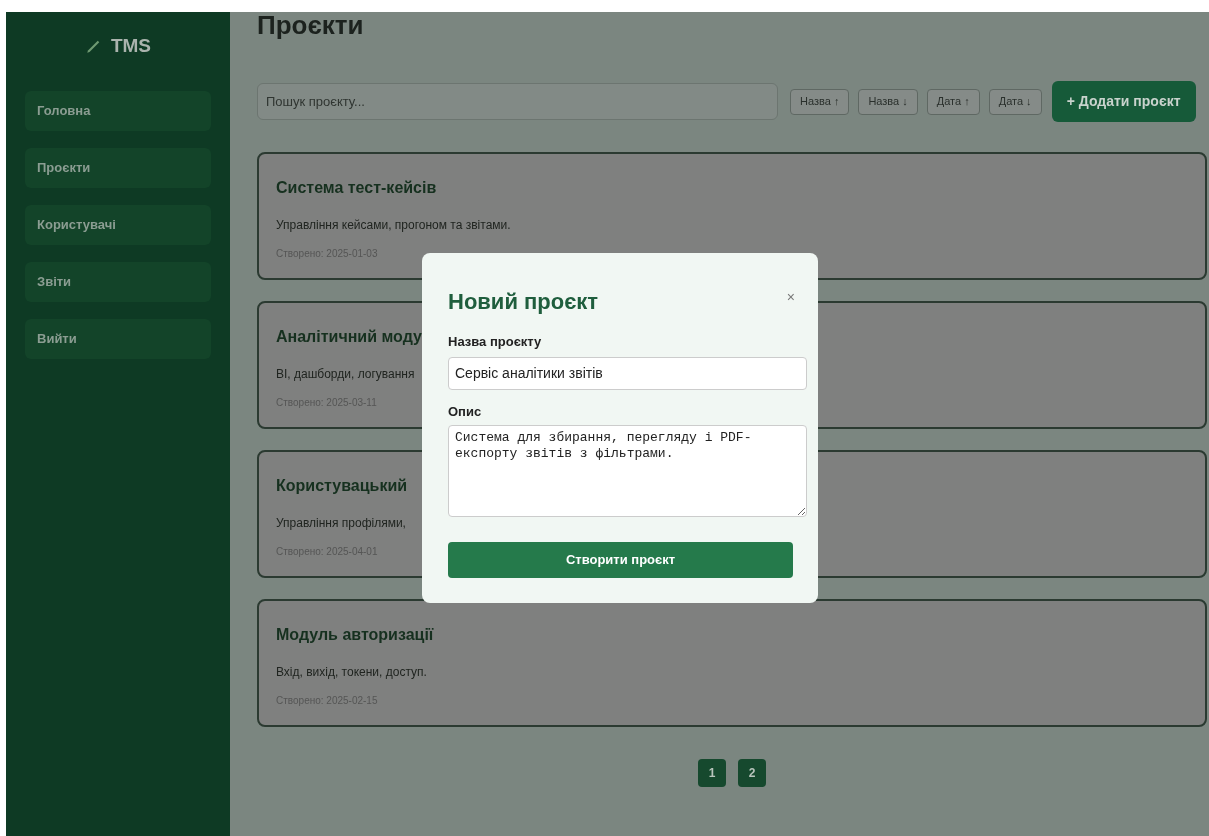  Describe the element at coordinates (310, 25) in the screenshot. I see `page-title: Проєкти` at that location.